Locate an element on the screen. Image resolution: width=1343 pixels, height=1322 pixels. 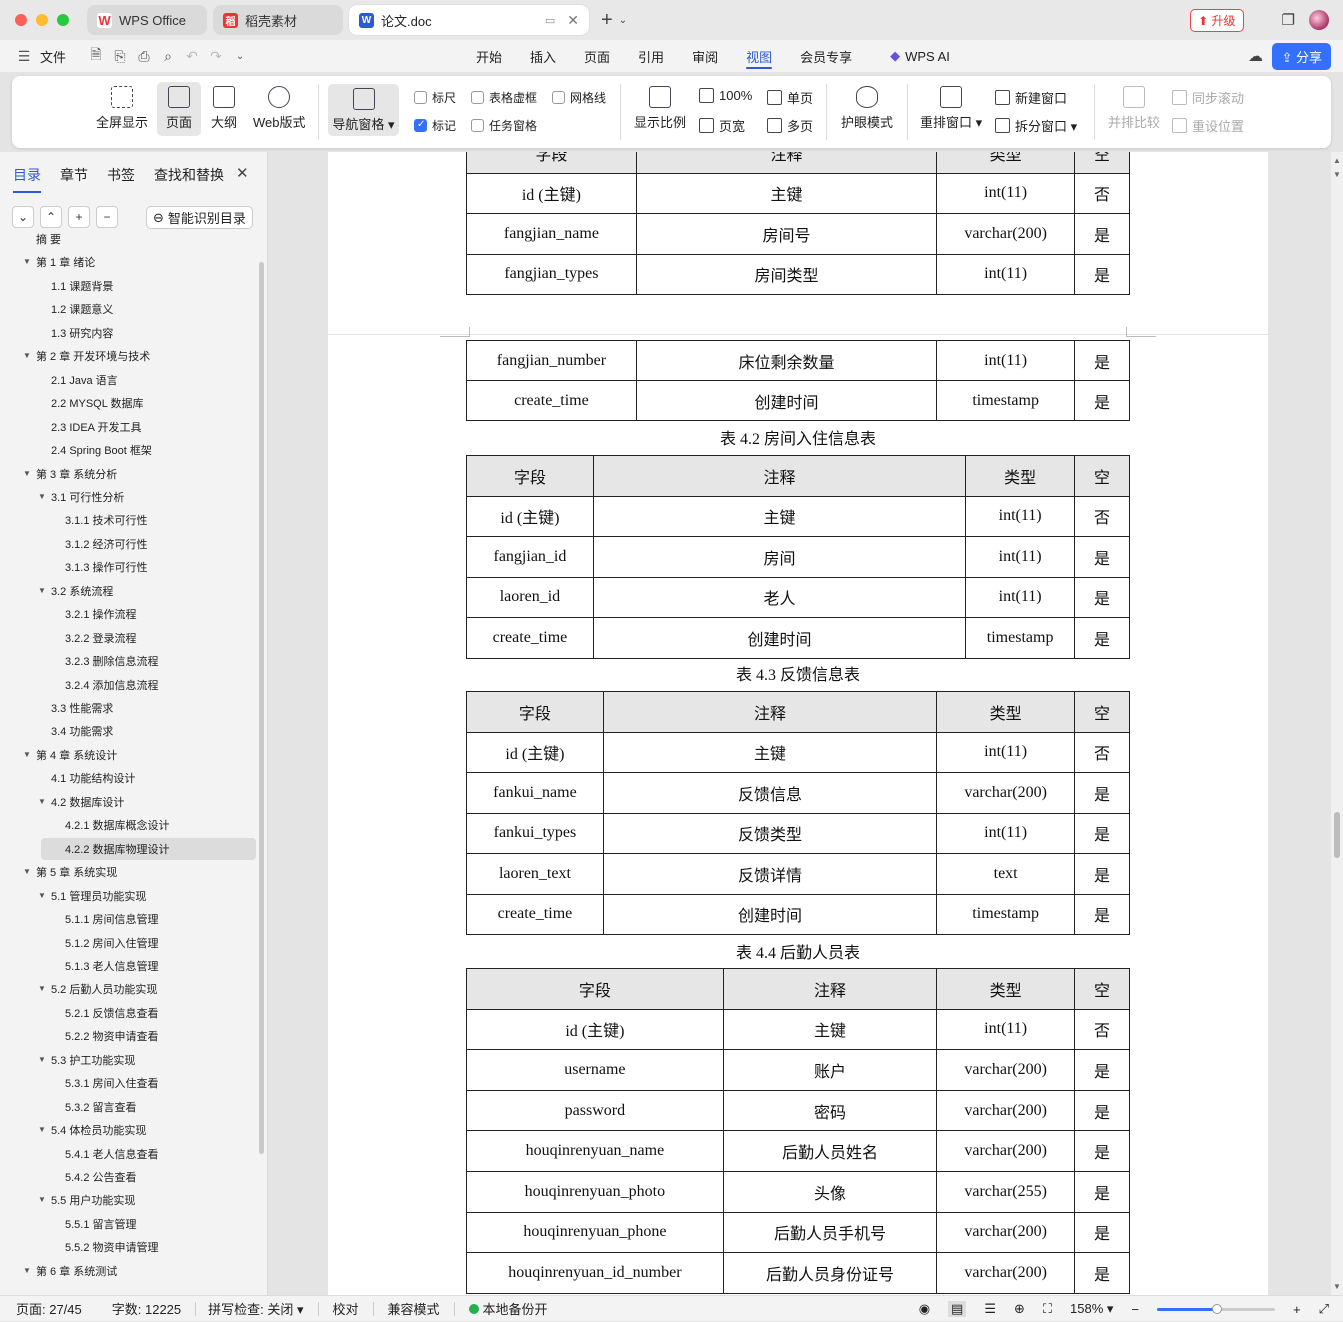
tab-bookmarks: 书签 is located at coordinates (121, 175).